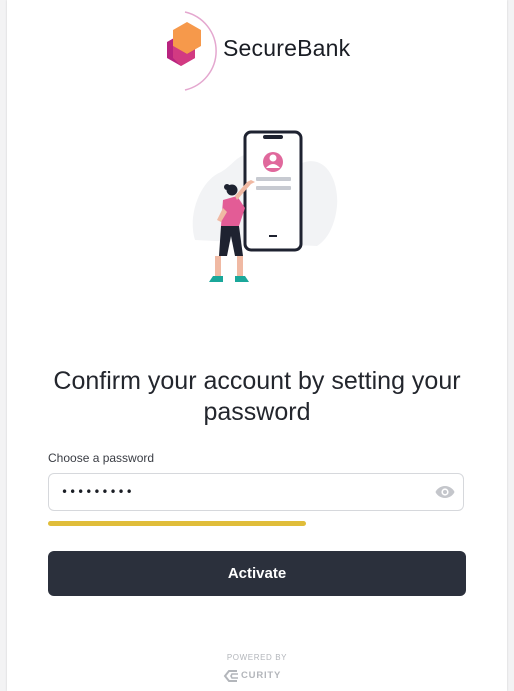 This screenshot has height=691, width=514. I want to click on brand-logo: SecureBank, so click(267, 52).